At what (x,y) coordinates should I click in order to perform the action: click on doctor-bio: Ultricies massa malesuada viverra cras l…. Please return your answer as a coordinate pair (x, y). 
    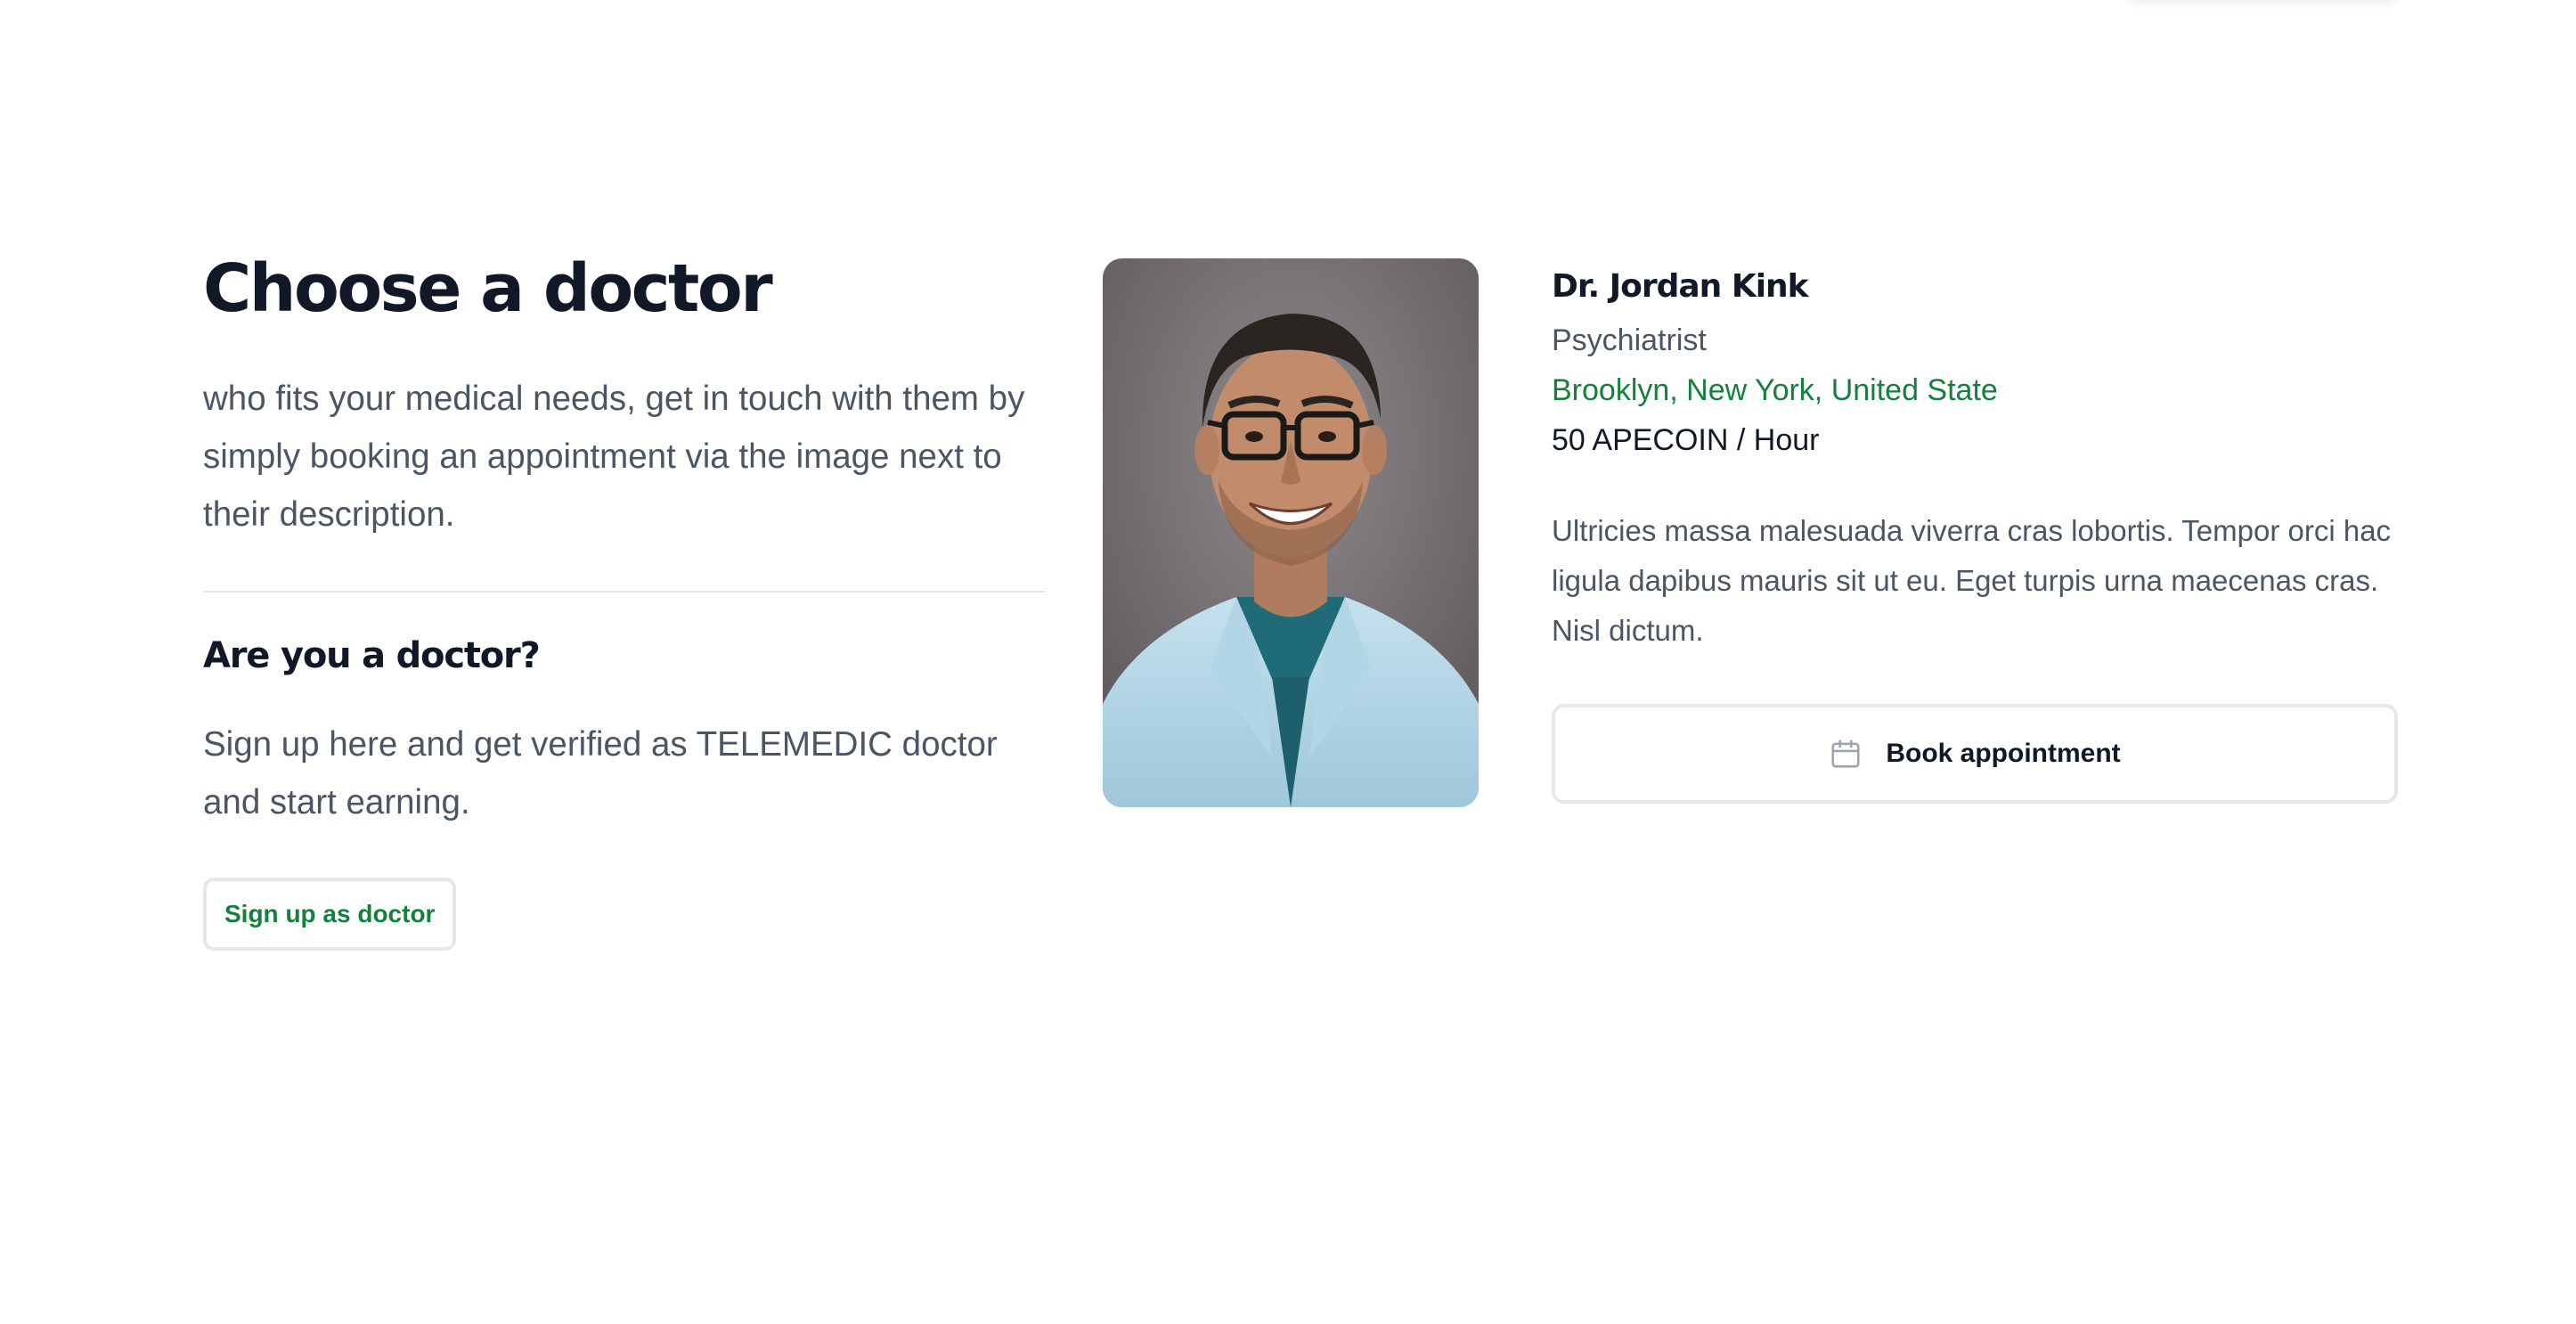
    Looking at the image, I should click on (1972, 580).